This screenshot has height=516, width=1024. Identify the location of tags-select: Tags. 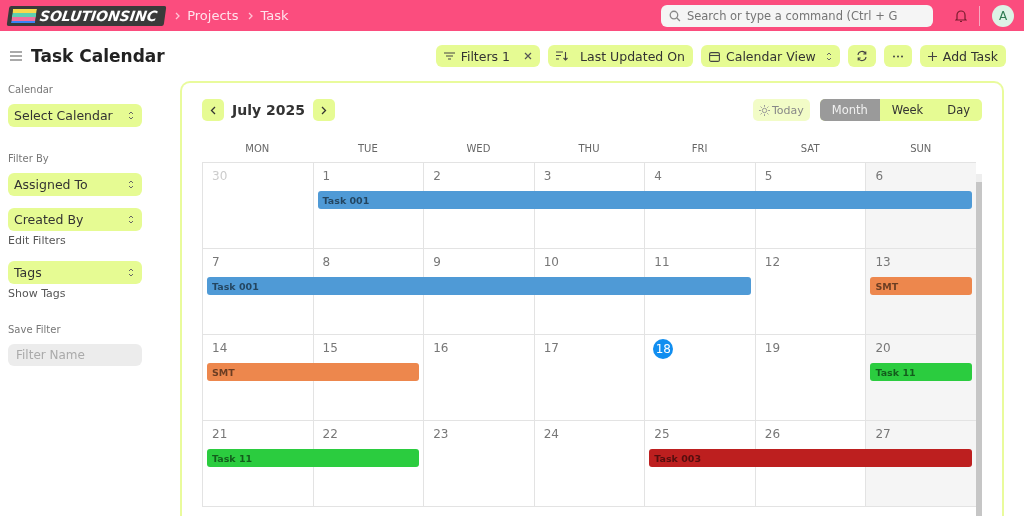
(75, 272).